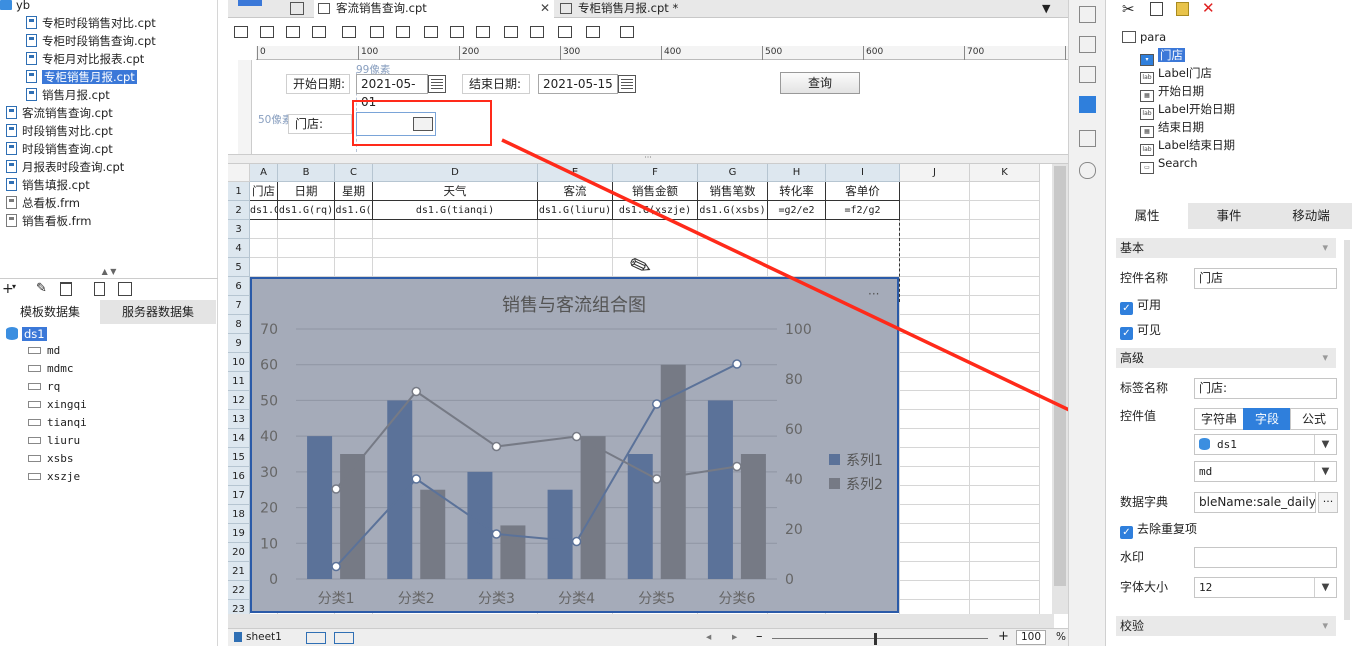 This screenshot has width=1352, height=646. Describe the element at coordinates (1087, 138) in the screenshot. I see `condition-attr-icon` at that location.